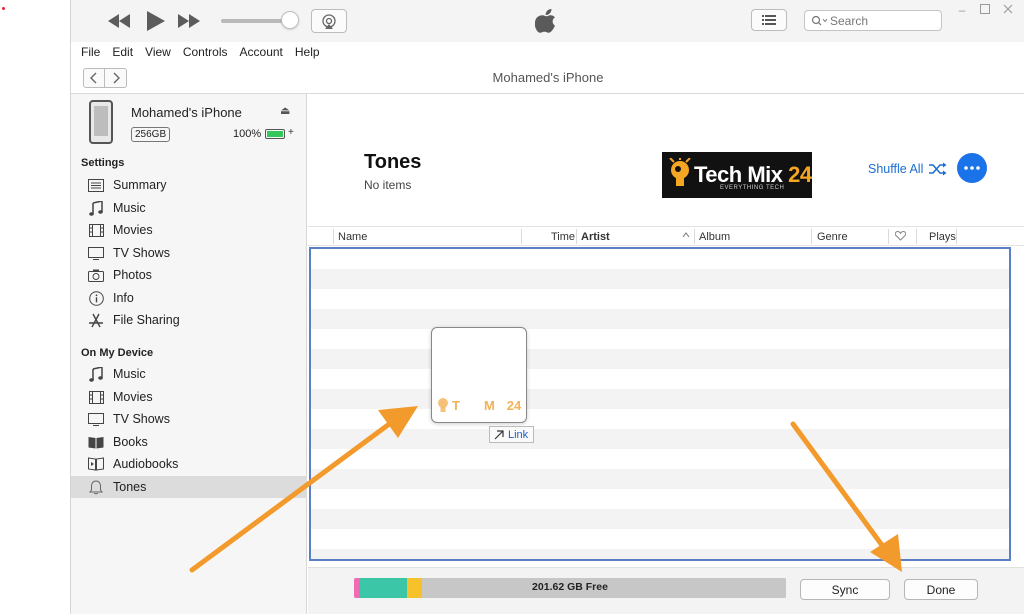 This screenshot has width=1024, height=614. What do you see at coordinates (752, 188) in the screenshot?
I see `logo-tagline: EVERYTHING TECH` at bounding box center [752, 188].